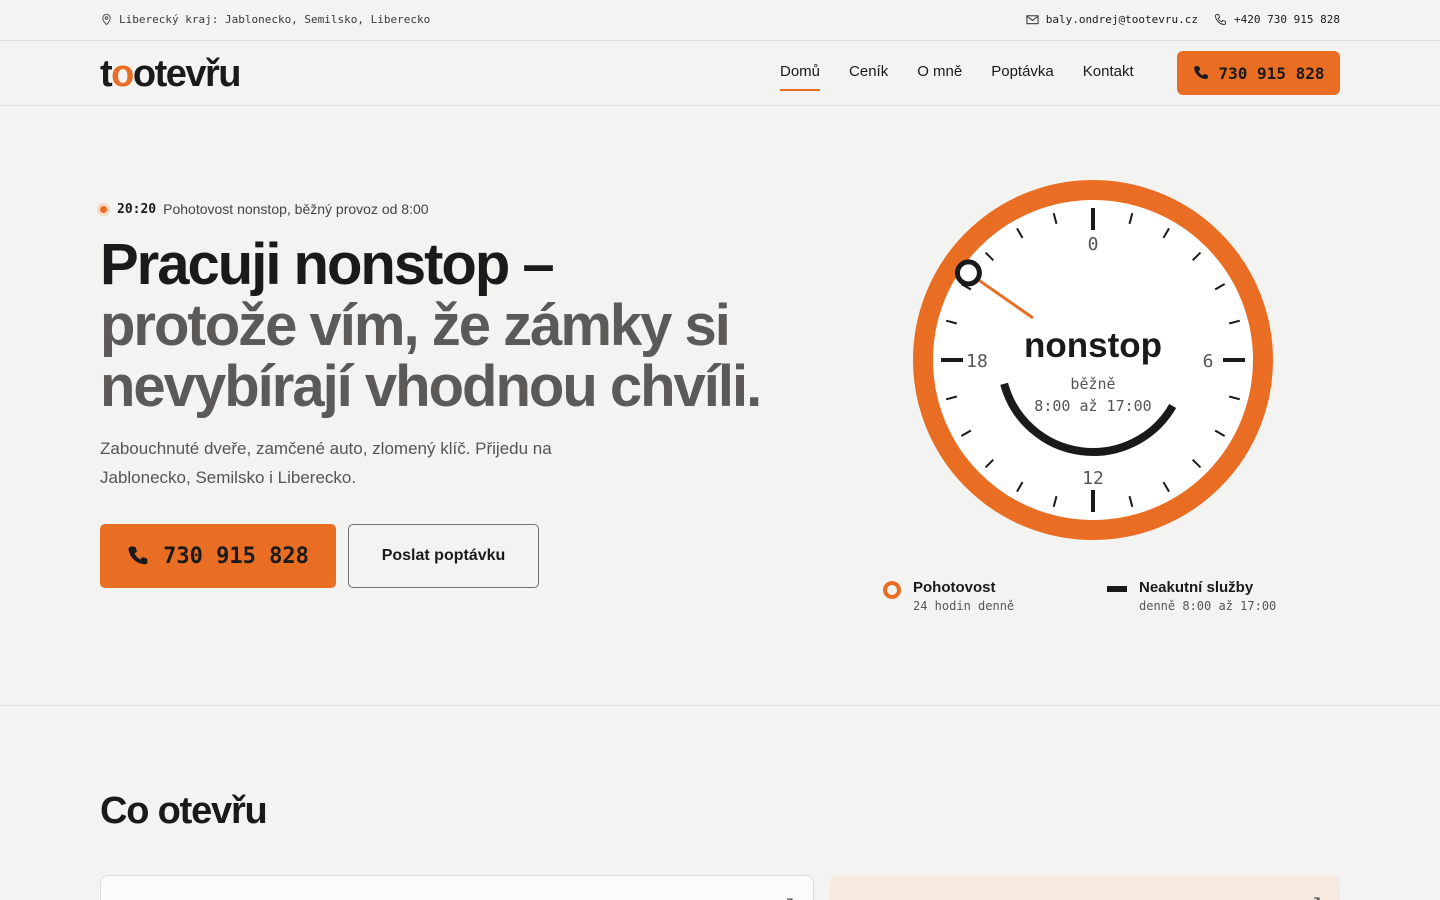  What do you see at coordinates (1271, 73) in the screenshot?
I see `header-call-label: 730 915 828` at bounding box center [1271, 73].